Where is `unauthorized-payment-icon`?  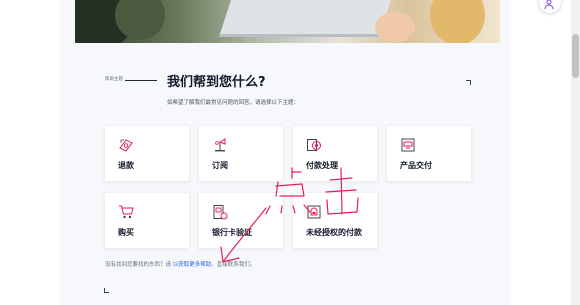 unauthorized-payment-icon is located at coordinates (314, 212).